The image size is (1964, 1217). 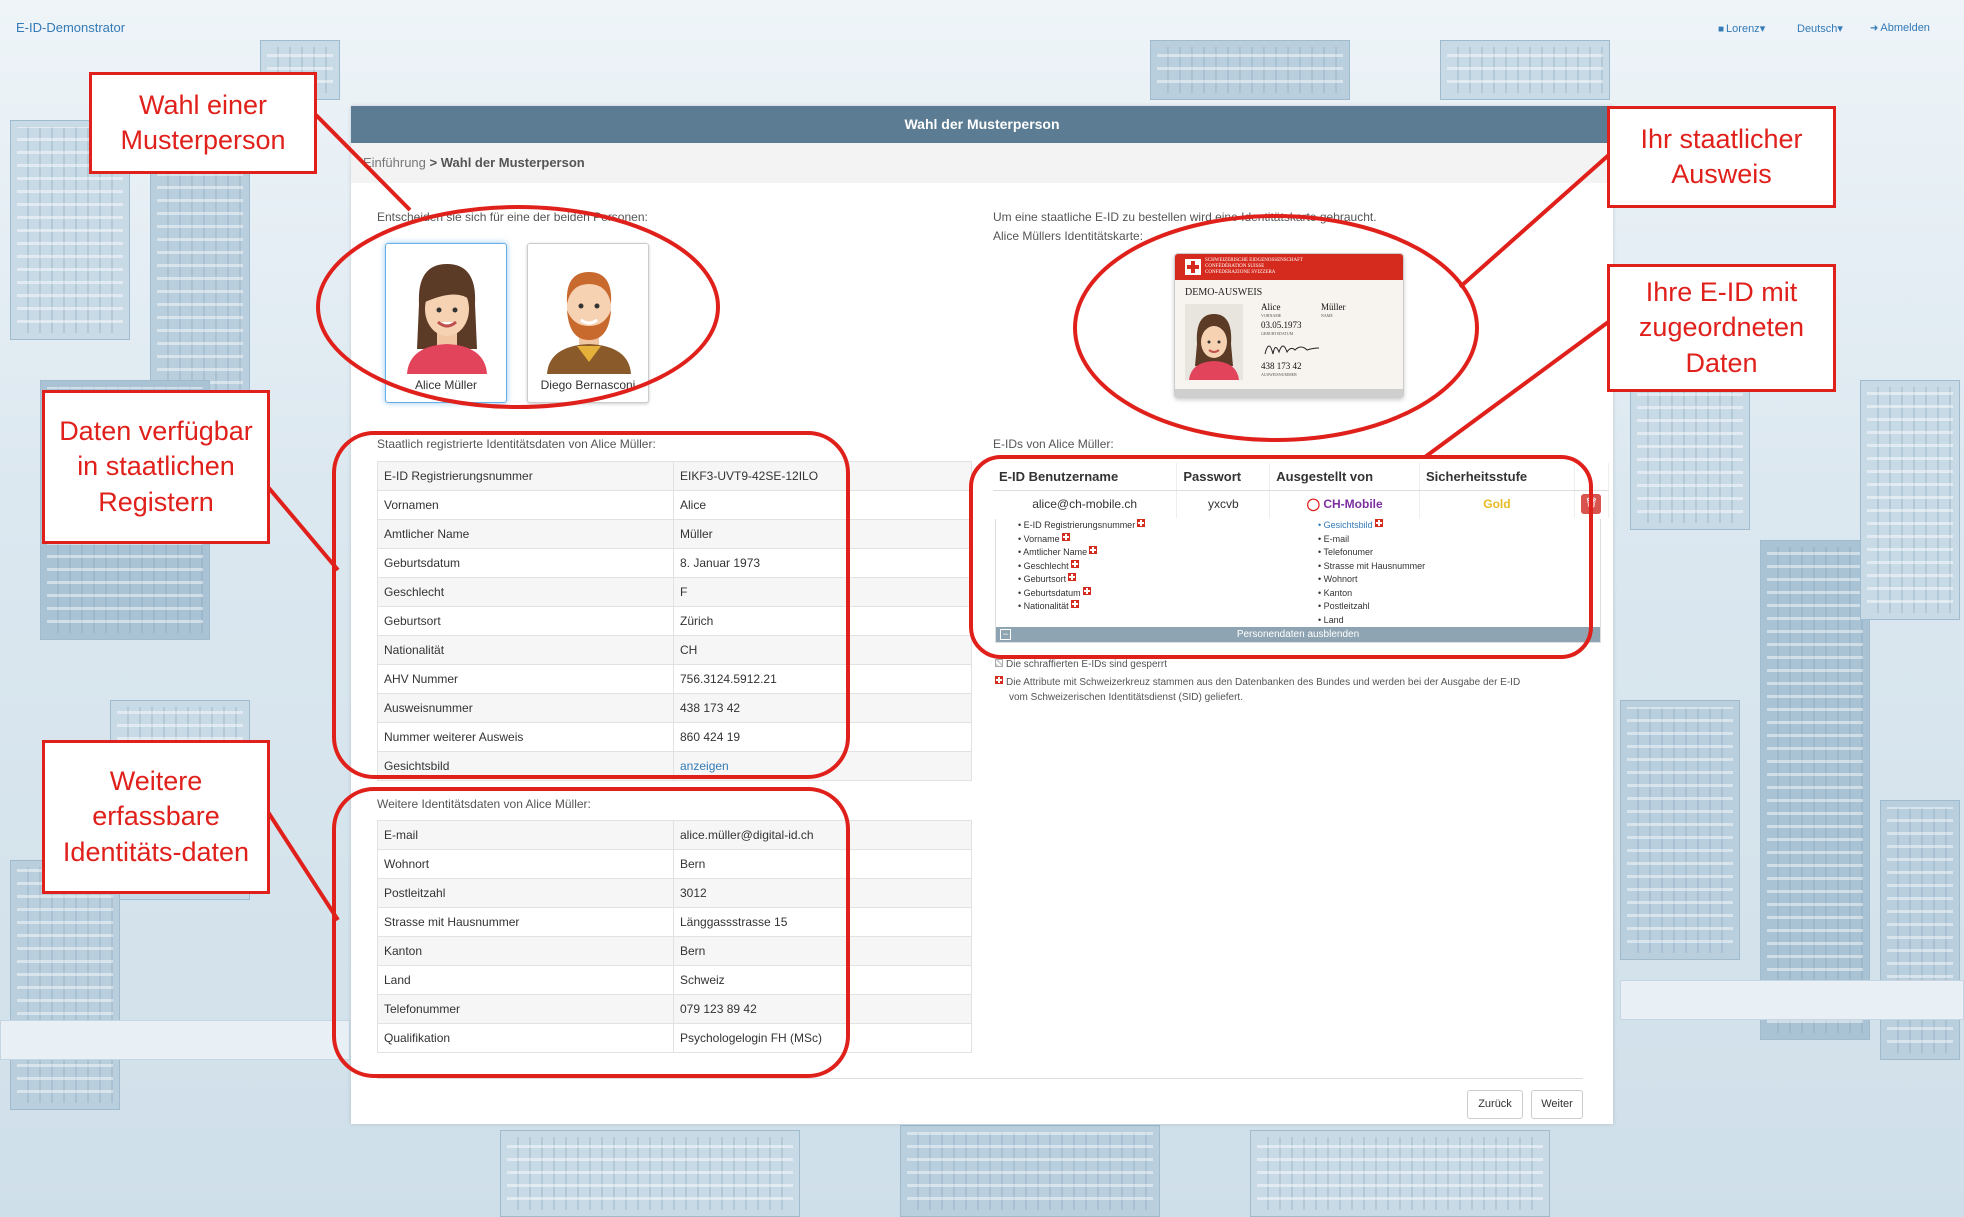 What do you see at coordinates (674, 505) in the screenshot?
I see `table-row: Vornamen Alice` at bounding box center [674, 505].